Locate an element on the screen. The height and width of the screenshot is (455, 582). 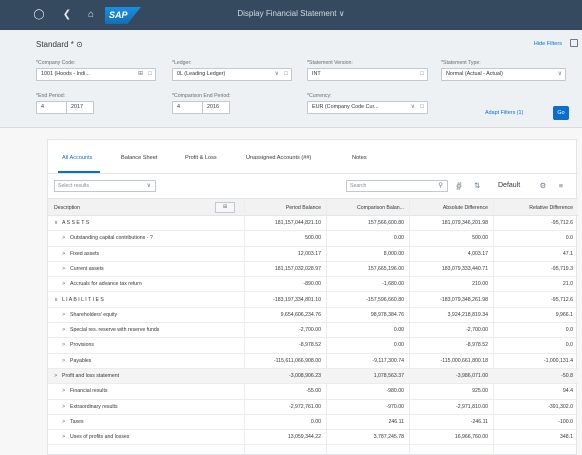
company-code-field: 1001 (Hoods - Indi... ⊞ □ is located at coordinates (96, 74).